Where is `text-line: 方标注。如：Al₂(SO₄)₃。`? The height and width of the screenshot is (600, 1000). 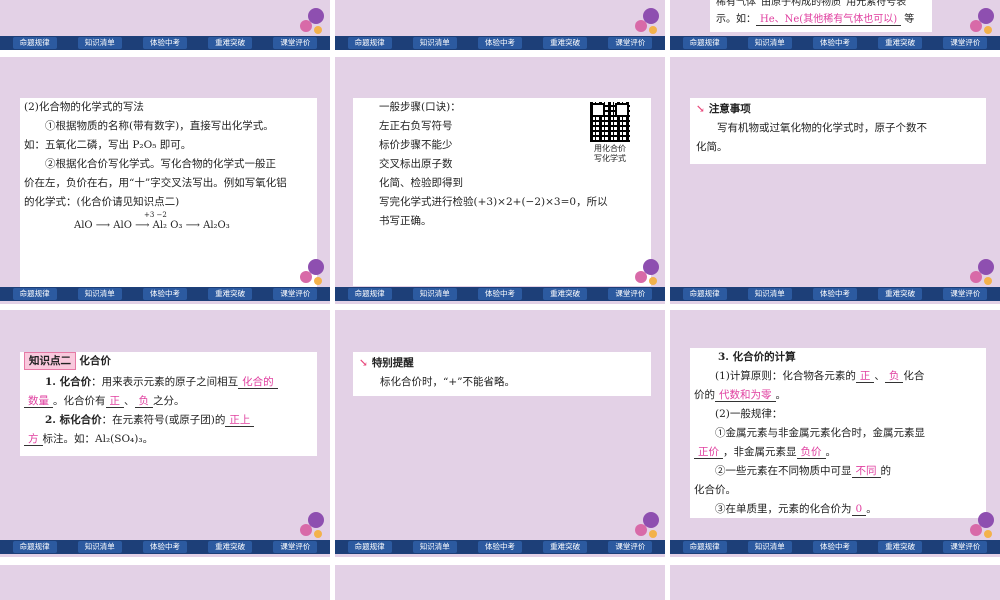 text-line: 方标注。如：Al₂(SO₄)₃。 is located at coordinates (168, 439).